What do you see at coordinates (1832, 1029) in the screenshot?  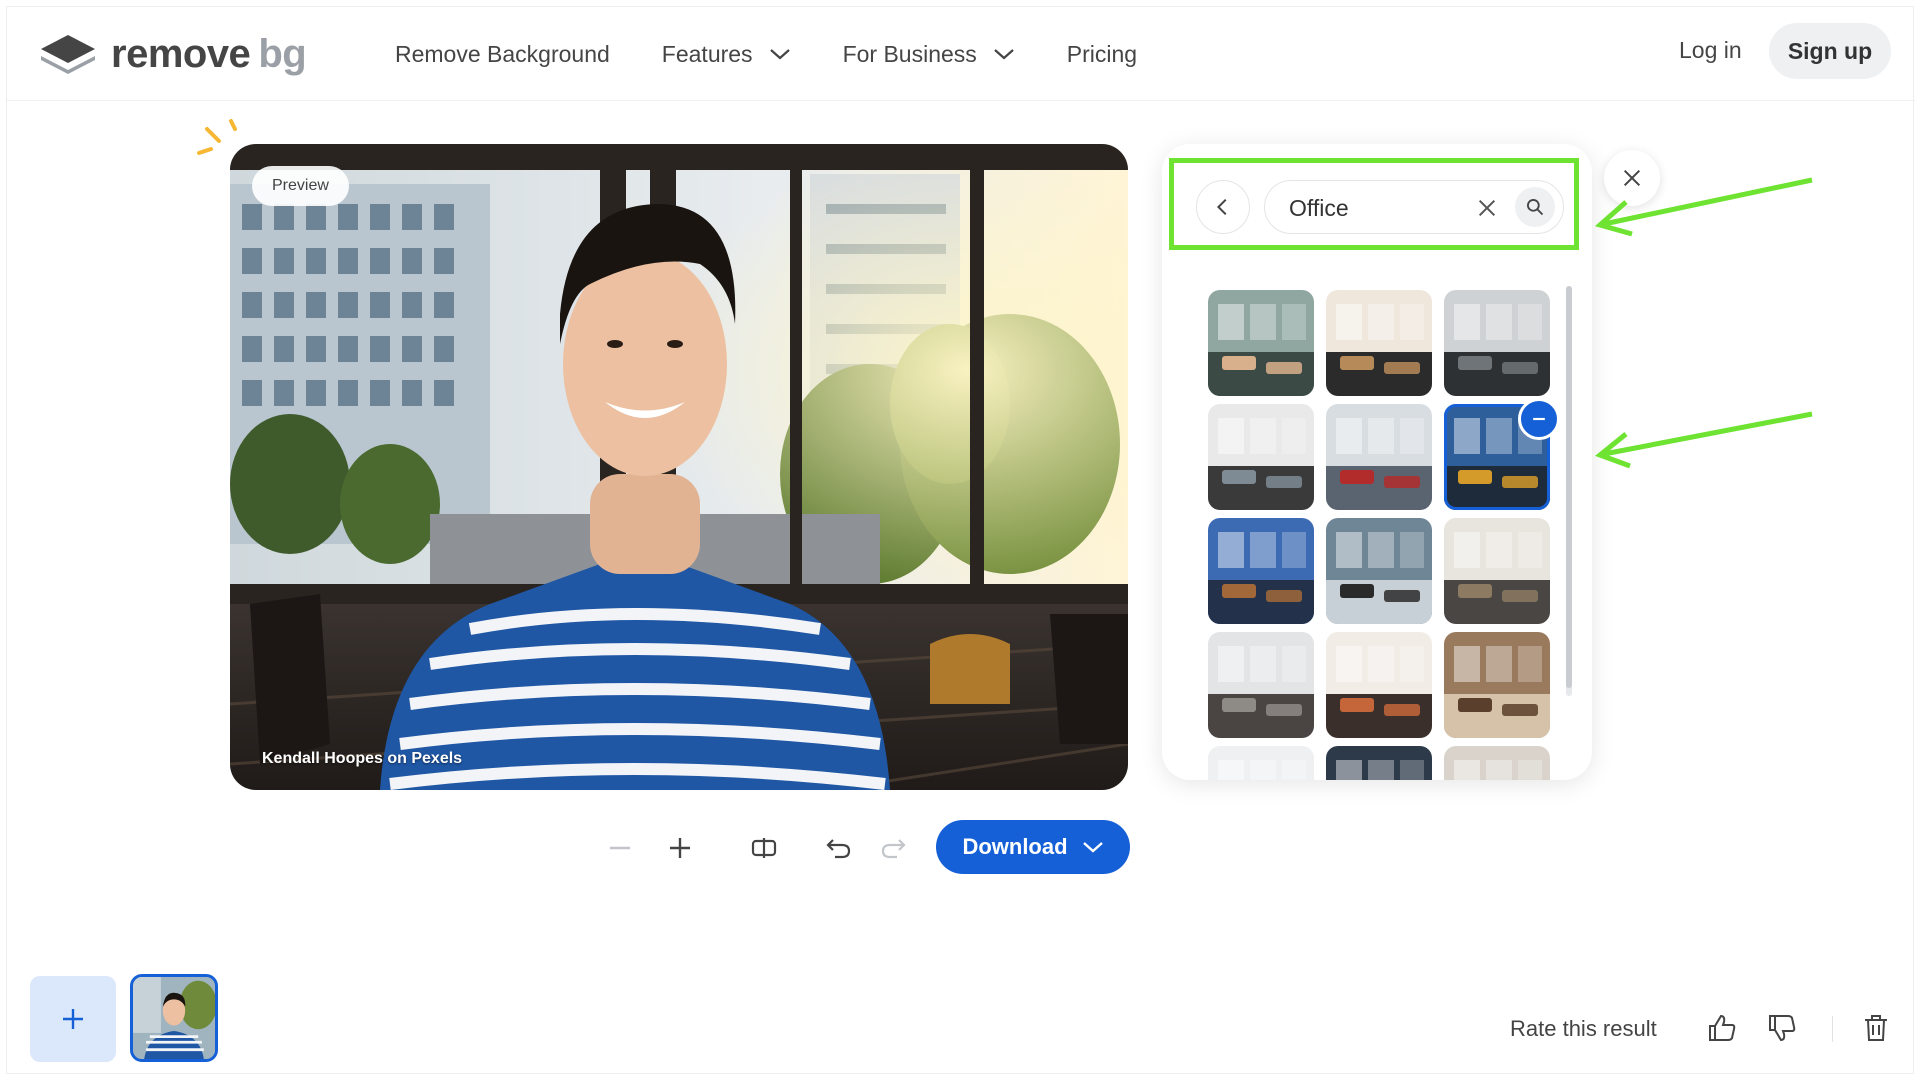 I see `divider` at bounding box center [1832, 1029].